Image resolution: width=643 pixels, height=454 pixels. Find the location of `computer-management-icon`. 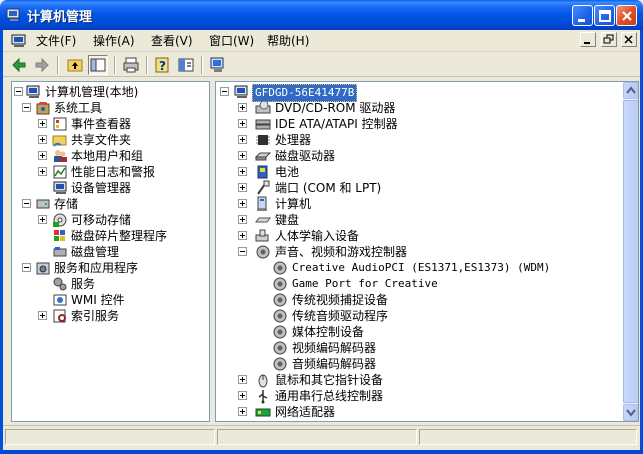

computer-management-icon is located at coordinates (33, 91).